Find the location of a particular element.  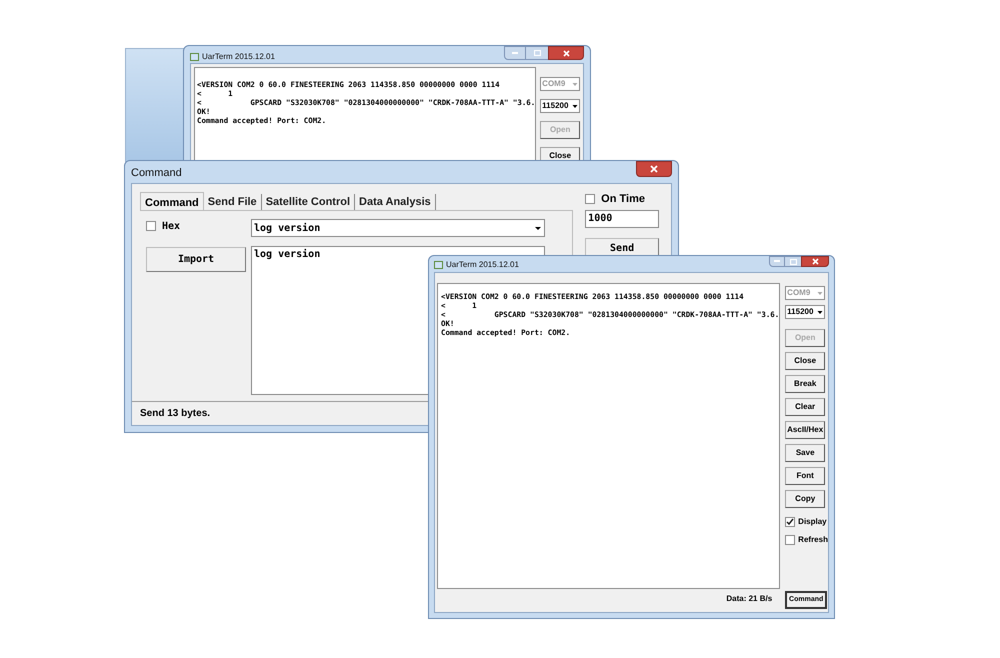

status-text: Send 13 bytes. is located at coordinates (175, 414).